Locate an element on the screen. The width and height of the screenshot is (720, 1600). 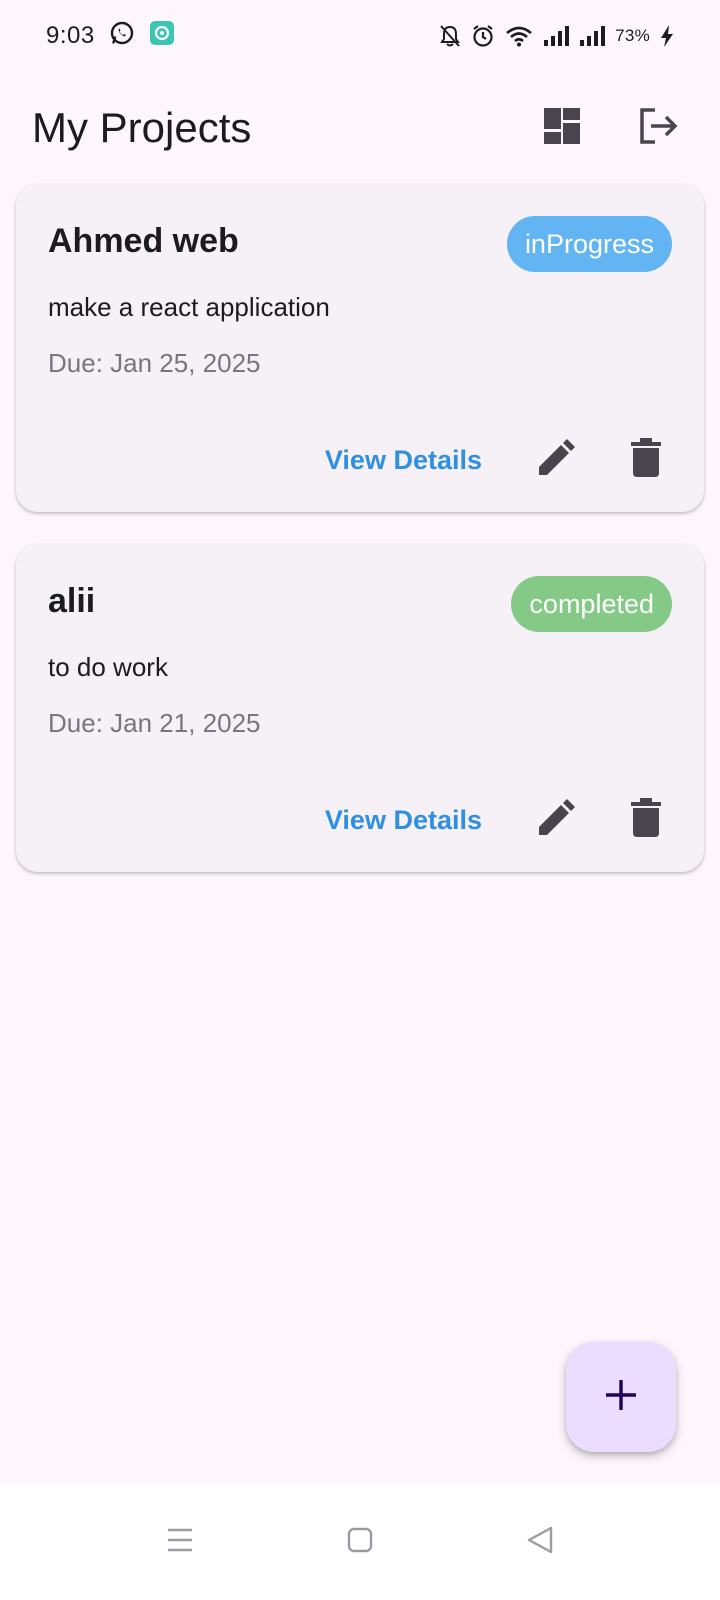
app-bar: My Projects is located at coordinates (360, 128).